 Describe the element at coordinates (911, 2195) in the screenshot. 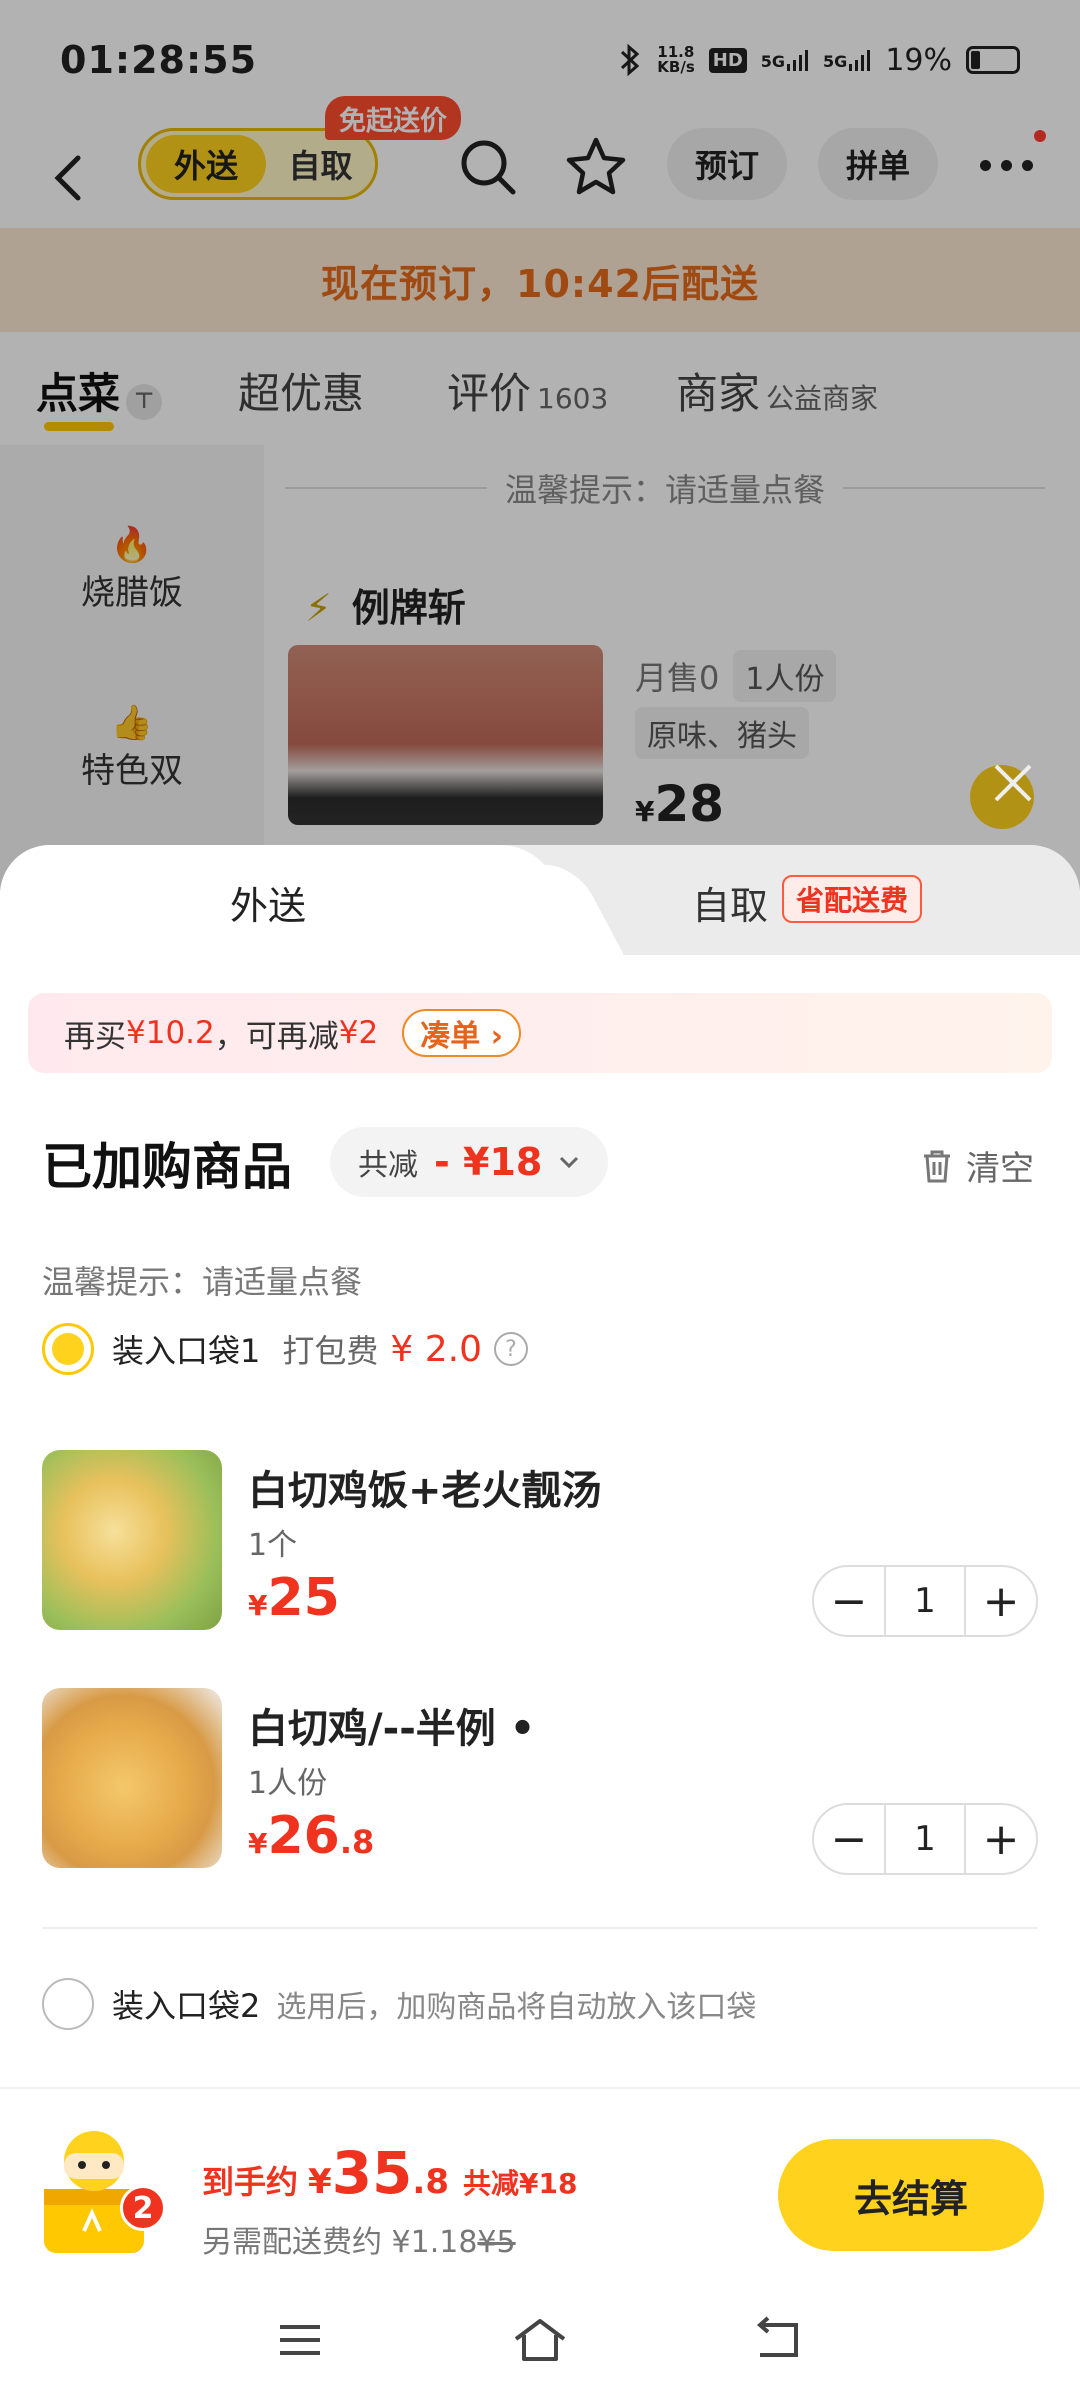

I see `checkout-button: 去结算` at that location.